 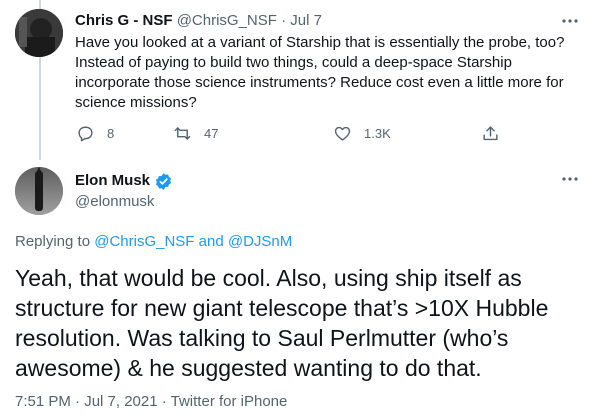 I want to click on mention-link-djsnm: @DJSnM, so click(x=260, y=241).